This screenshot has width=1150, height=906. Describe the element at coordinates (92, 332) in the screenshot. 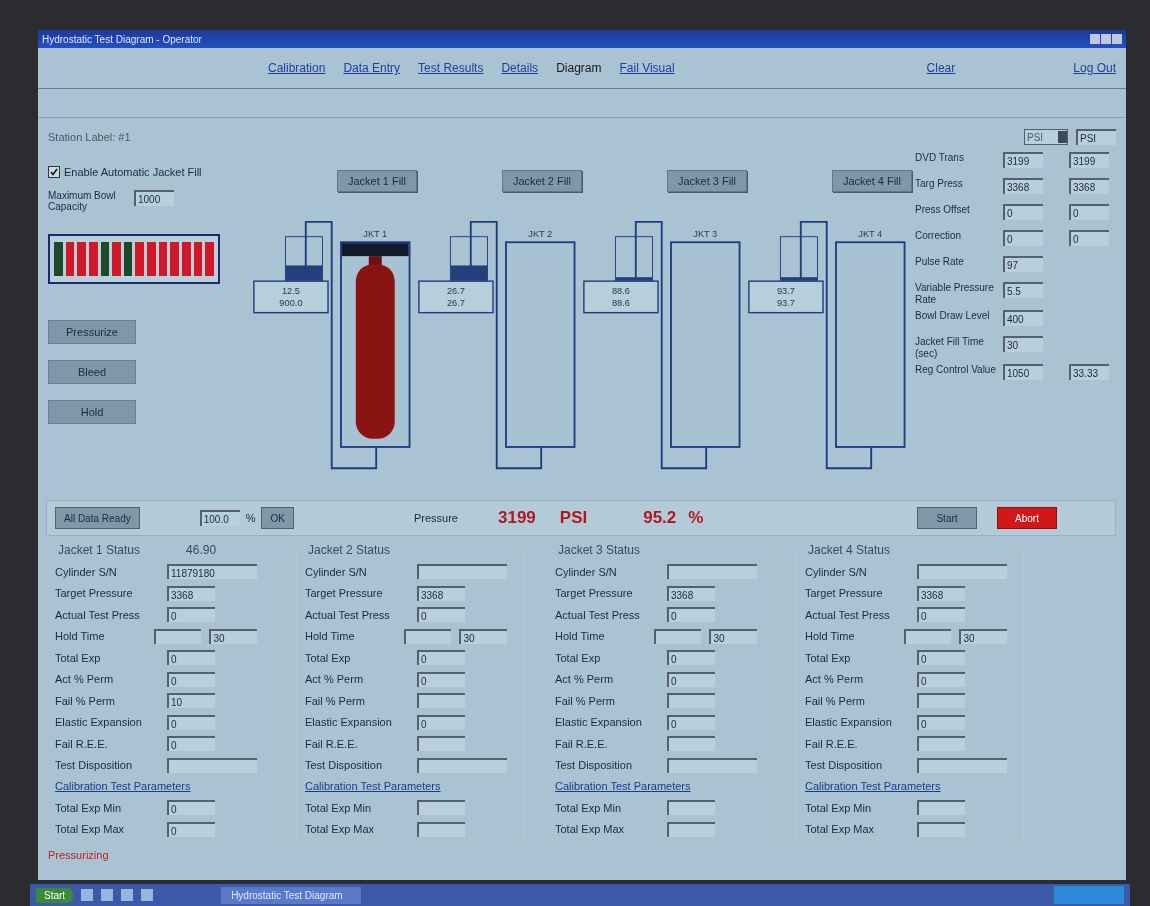

I see `control-button: Pressurize` at that location.